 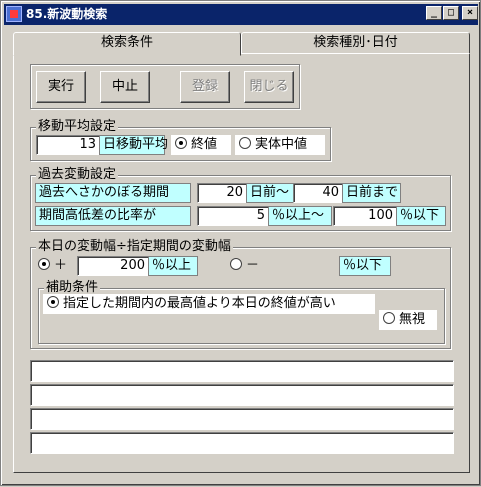 I want to click on range-ratio-max-input: 100, so click(x=365, y=216).